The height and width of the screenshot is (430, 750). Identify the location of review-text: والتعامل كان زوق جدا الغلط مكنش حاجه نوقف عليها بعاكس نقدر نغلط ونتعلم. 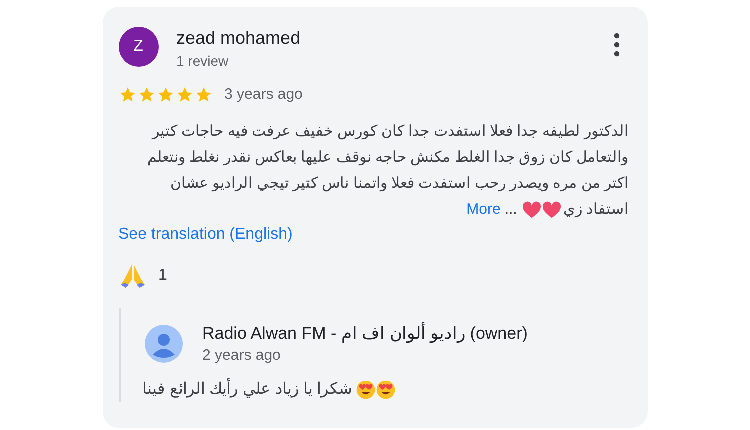
(387, 158).